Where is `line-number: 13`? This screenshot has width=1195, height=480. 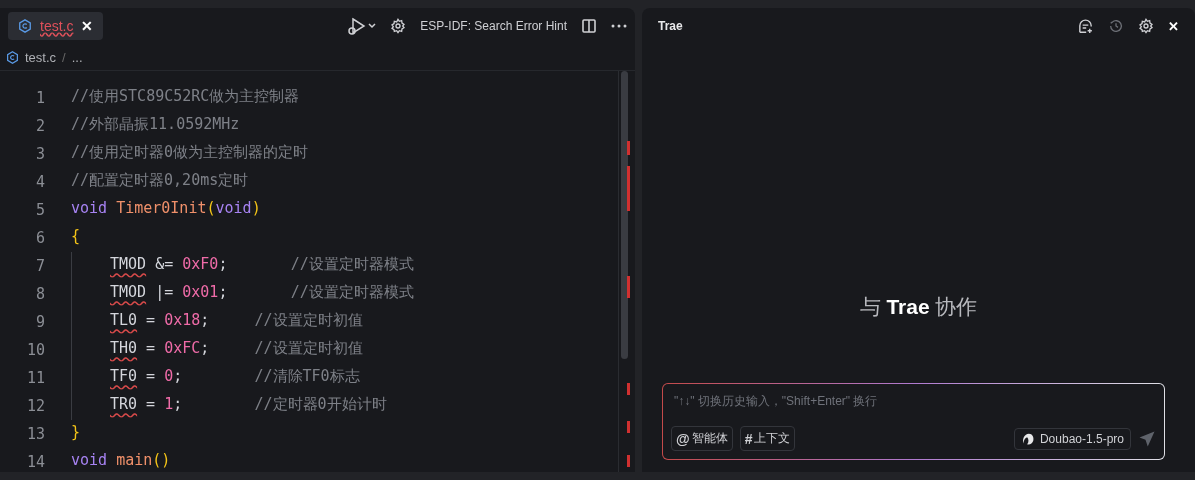 line-number: 13 is located at coordinates (35, 434).